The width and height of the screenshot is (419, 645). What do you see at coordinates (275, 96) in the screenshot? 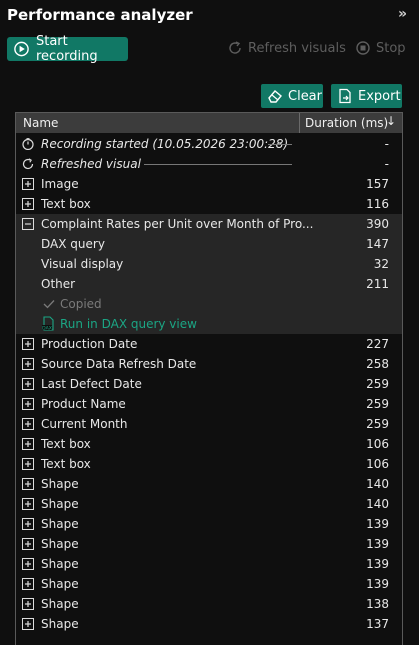
I see `eraser-icon` at bounding box center [275, 96].